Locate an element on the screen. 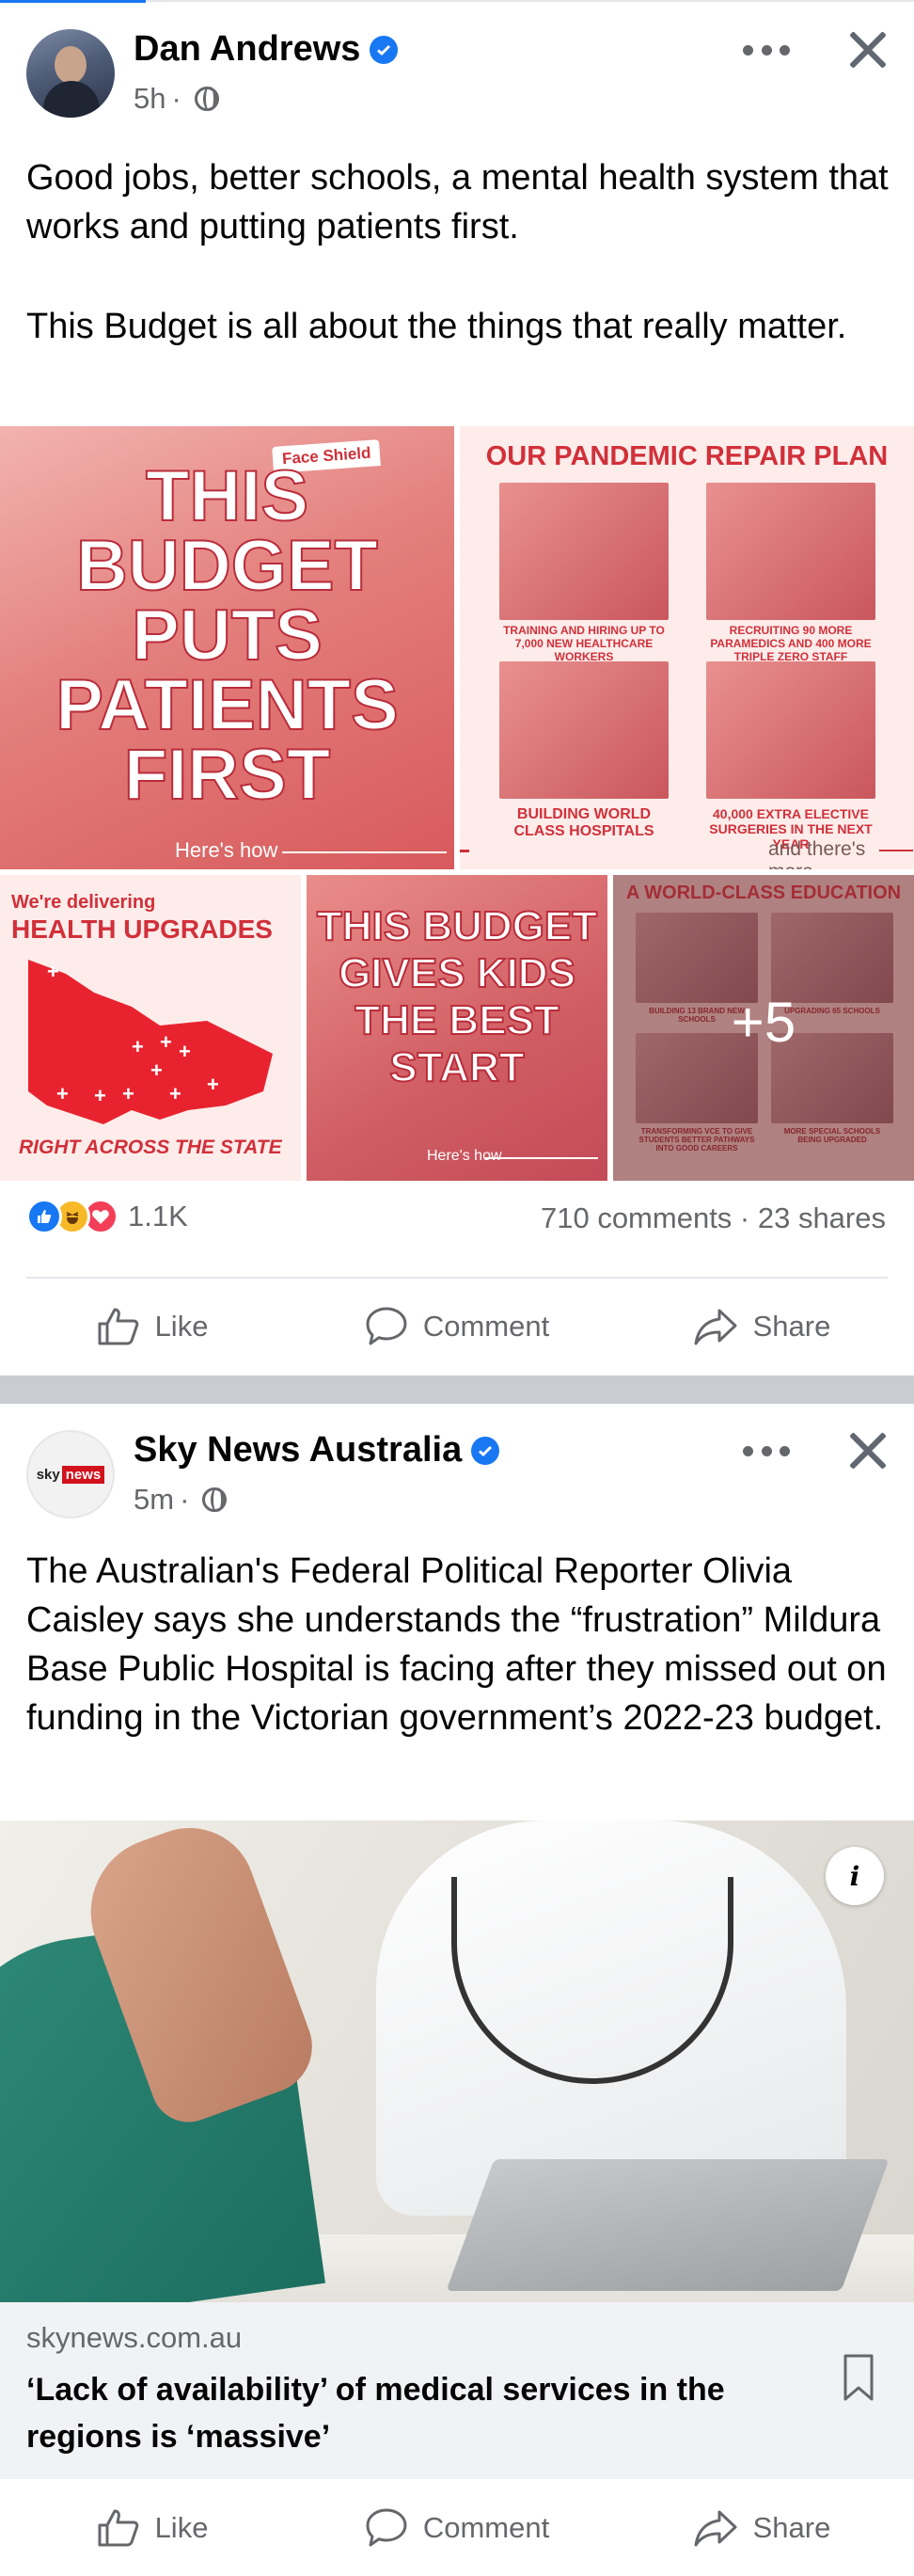  logo-news-text: news is located at coordinates (83, 1475).